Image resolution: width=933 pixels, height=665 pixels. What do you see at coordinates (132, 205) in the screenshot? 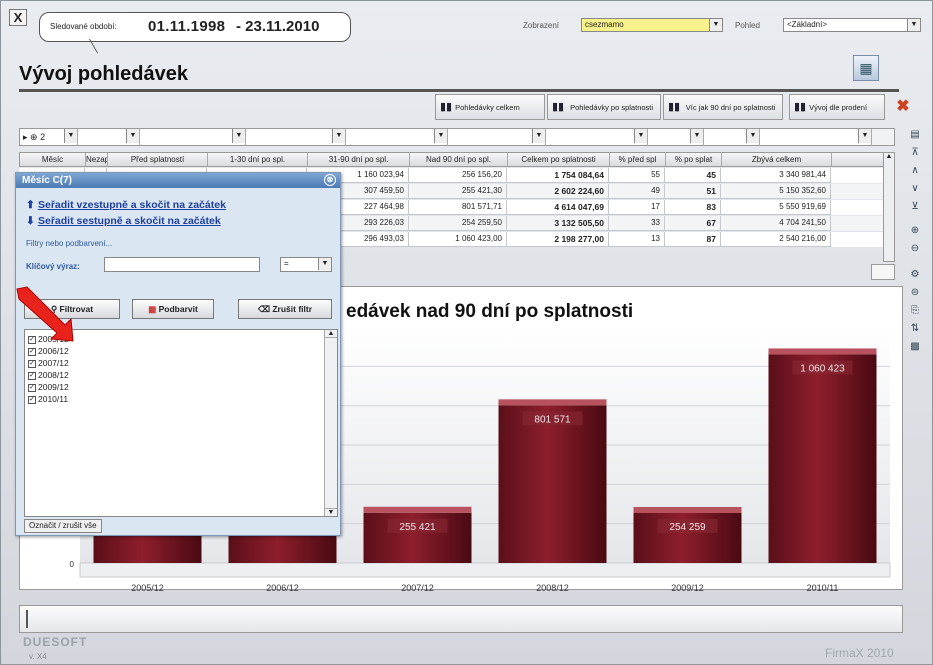
I see `link-label: Seřadit vzestupně a skočit na začátek` at bounding box center [132, 205].